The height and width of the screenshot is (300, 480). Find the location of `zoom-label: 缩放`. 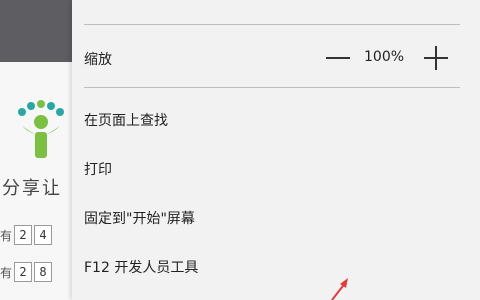

zoom-label: 缩放 is located at coordinates (98, 60).